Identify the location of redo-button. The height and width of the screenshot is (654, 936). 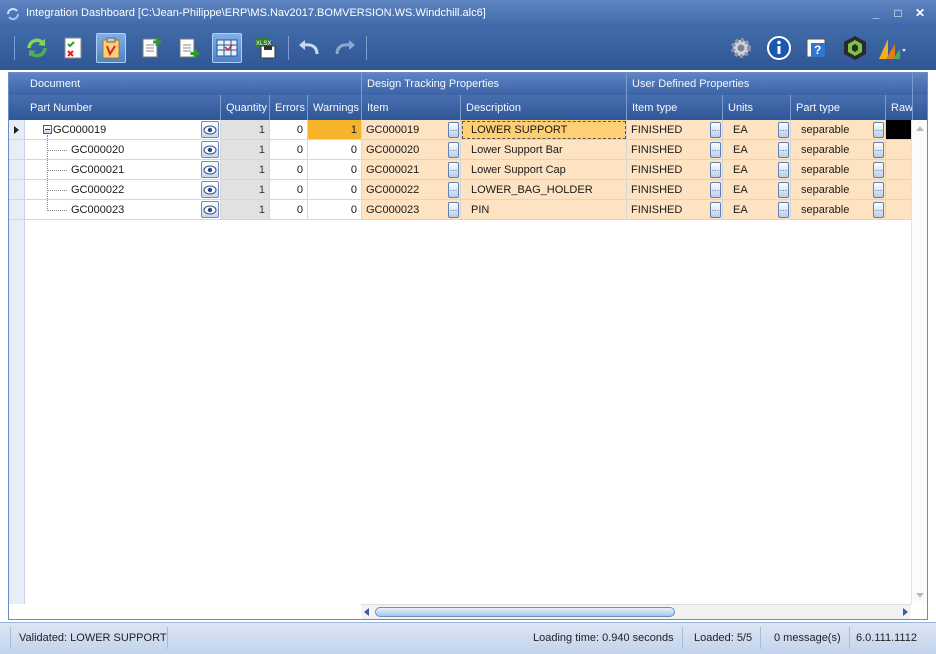
(345, 48).